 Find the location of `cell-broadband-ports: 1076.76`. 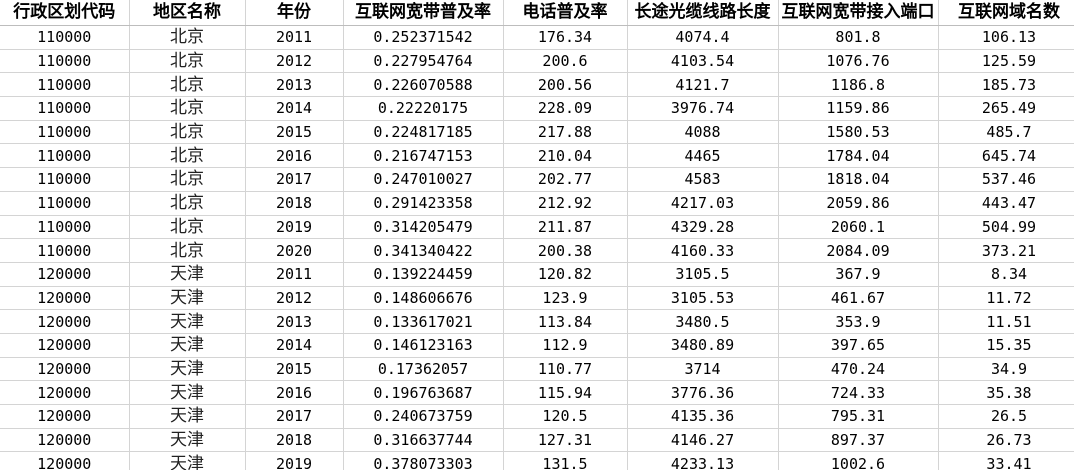

cell-broadband-ports: 1076.76 is located at coordinates (858, 61).